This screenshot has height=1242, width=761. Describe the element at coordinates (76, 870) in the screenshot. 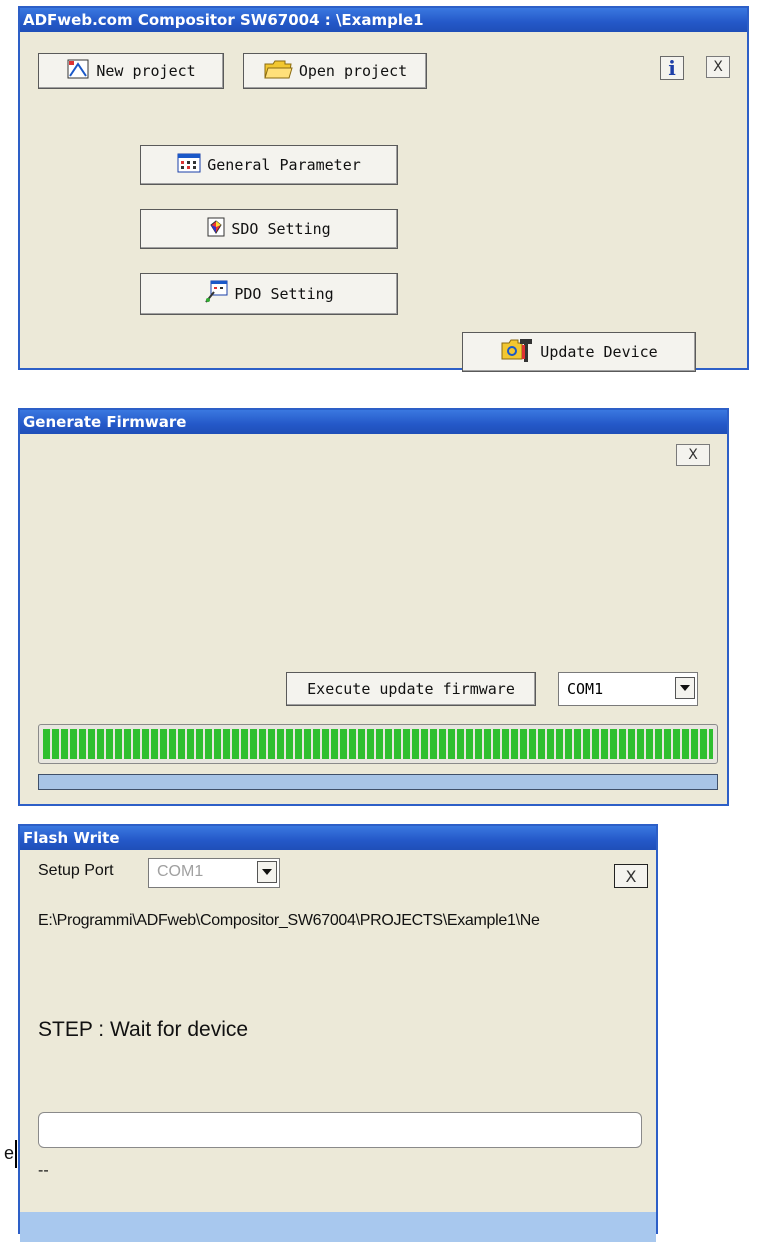

I see `setup-port-label: Setup Port` at that location.